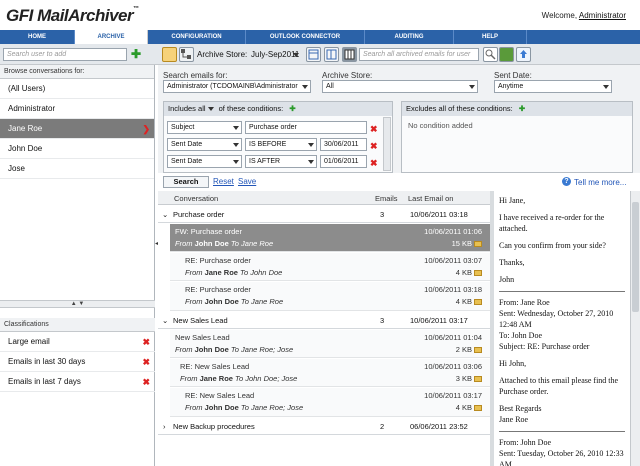  I want to click on layout-split-icon, so click(331, 54).